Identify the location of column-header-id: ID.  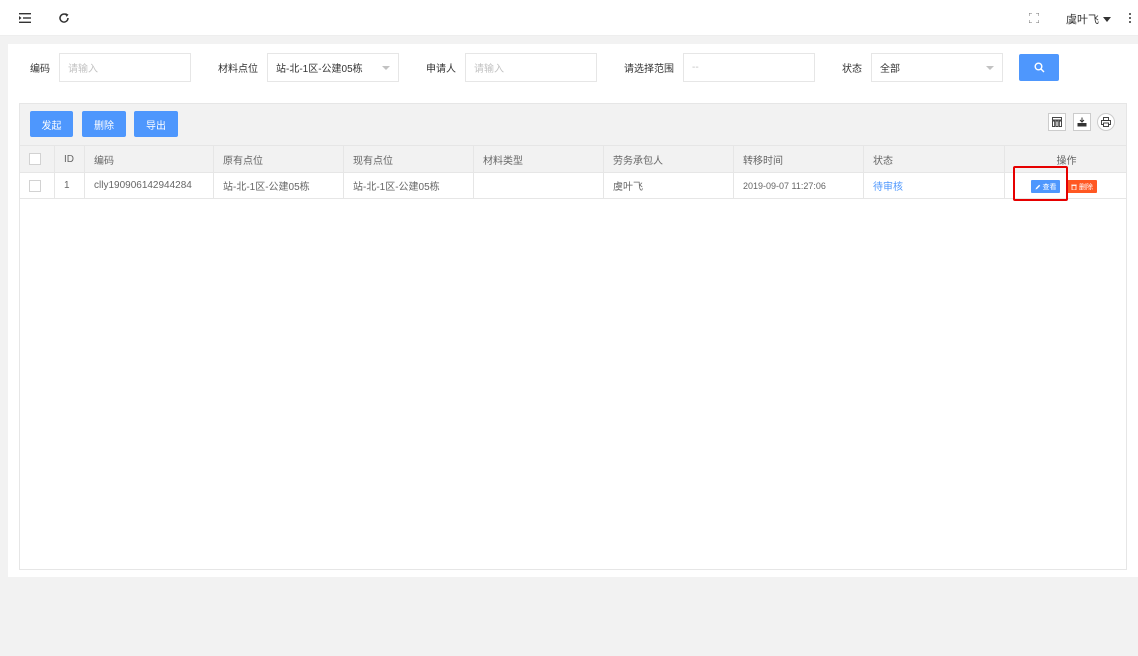
(69, 159).